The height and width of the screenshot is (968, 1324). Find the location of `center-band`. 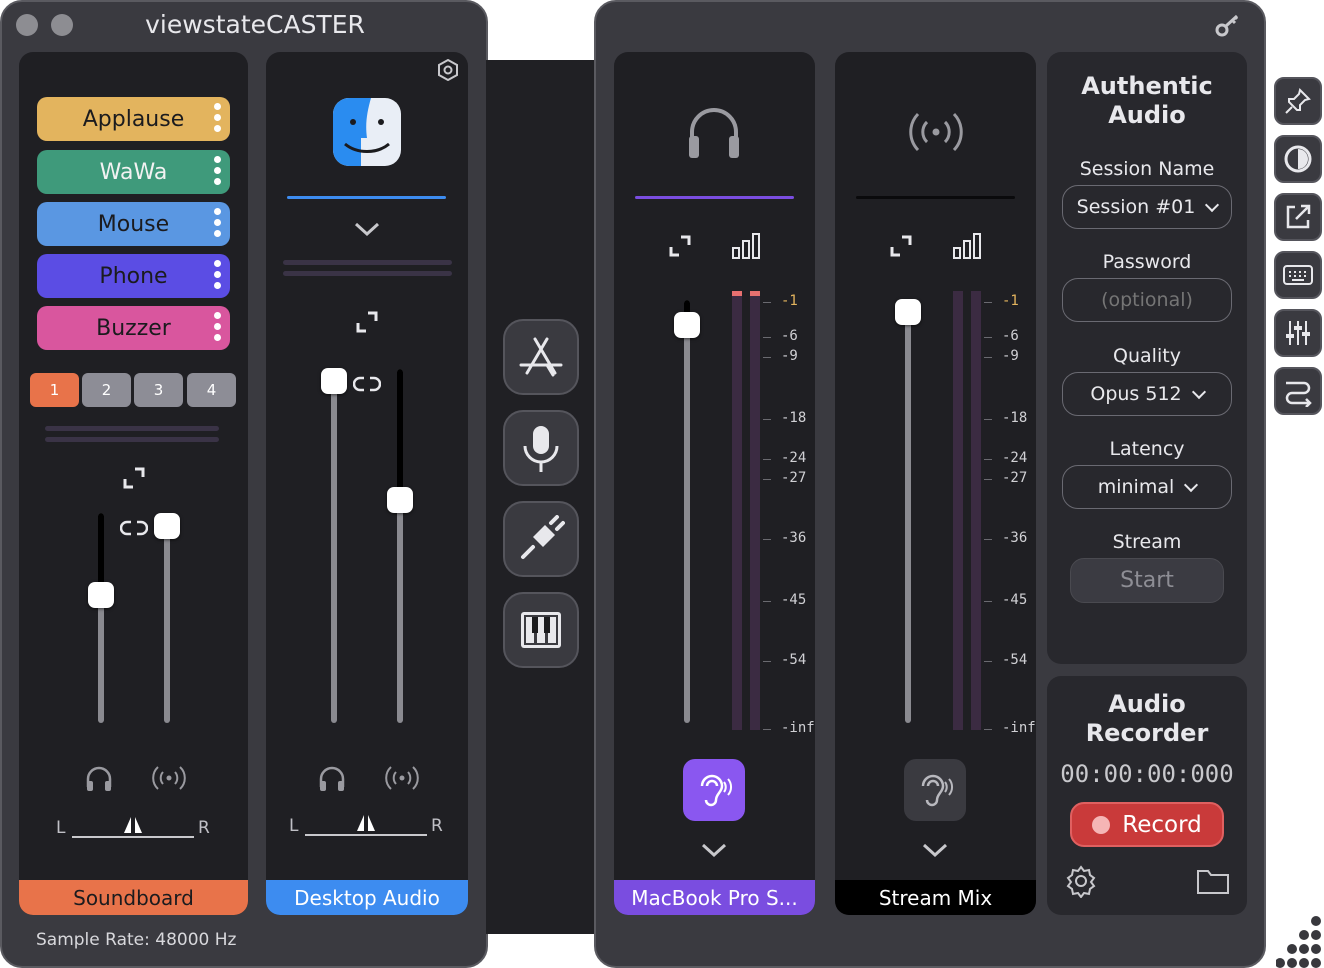

center-band is located at coordinates (541, 497).